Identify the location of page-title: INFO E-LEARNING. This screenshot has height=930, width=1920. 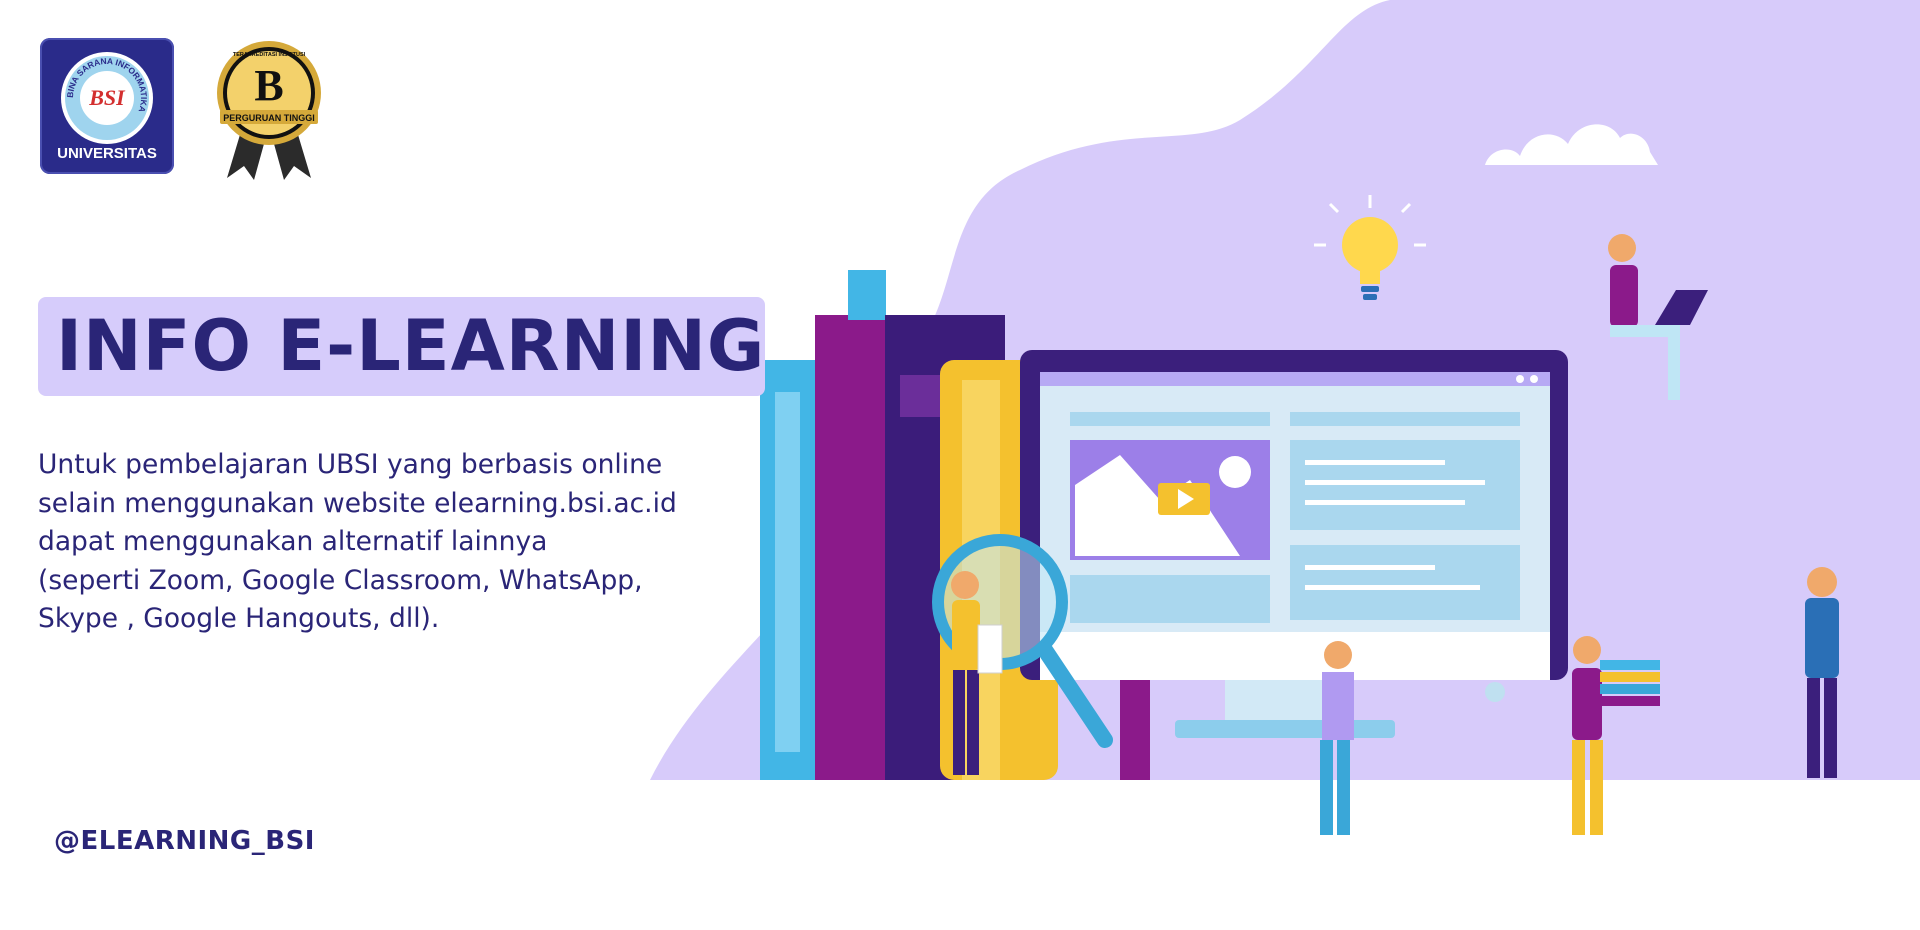
(411, 346).